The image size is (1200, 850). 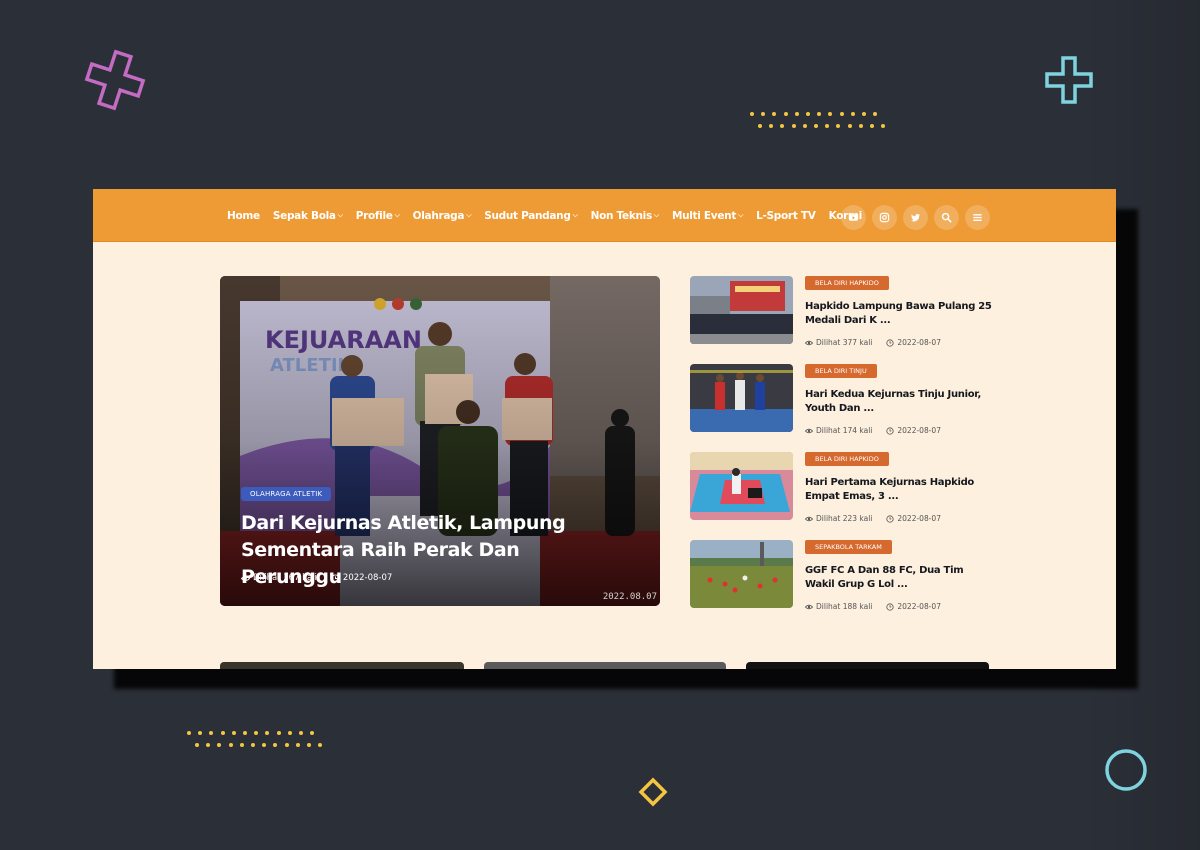 What do you see at coordinates (629, 597) in the screenshot?
I see `photo-date-stamp: 2022.08.07` at bounding box center [629, 597].